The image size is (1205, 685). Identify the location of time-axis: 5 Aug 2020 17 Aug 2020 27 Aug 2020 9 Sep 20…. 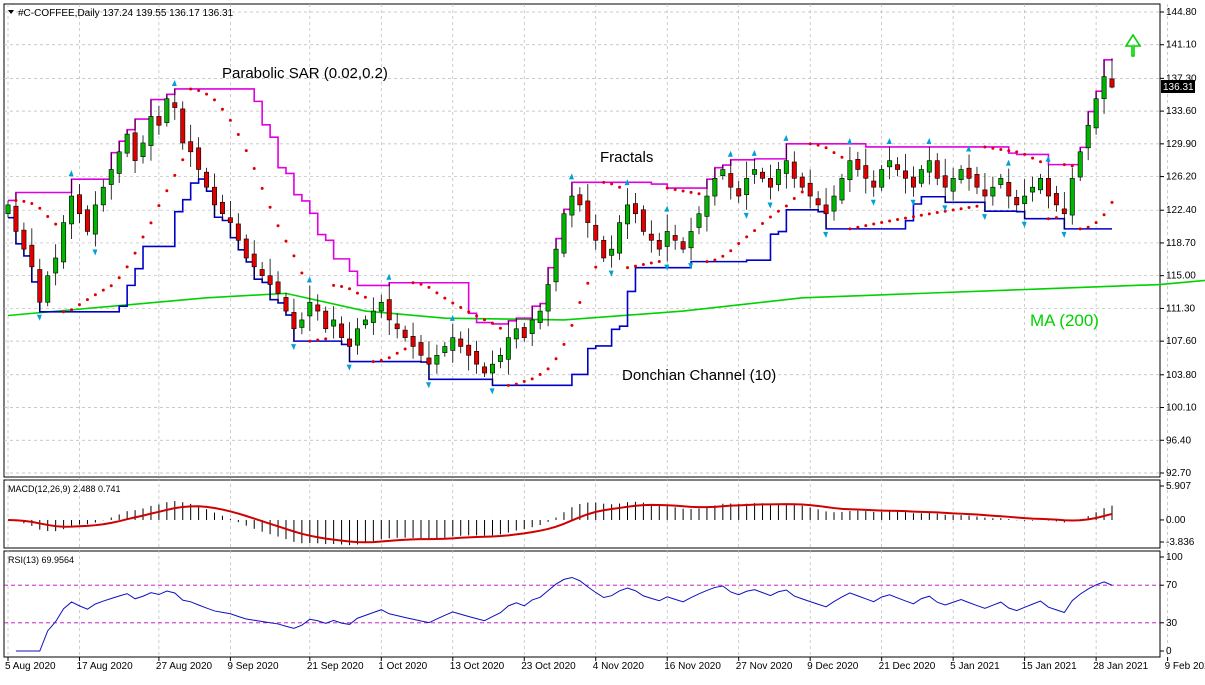
(605, 664).